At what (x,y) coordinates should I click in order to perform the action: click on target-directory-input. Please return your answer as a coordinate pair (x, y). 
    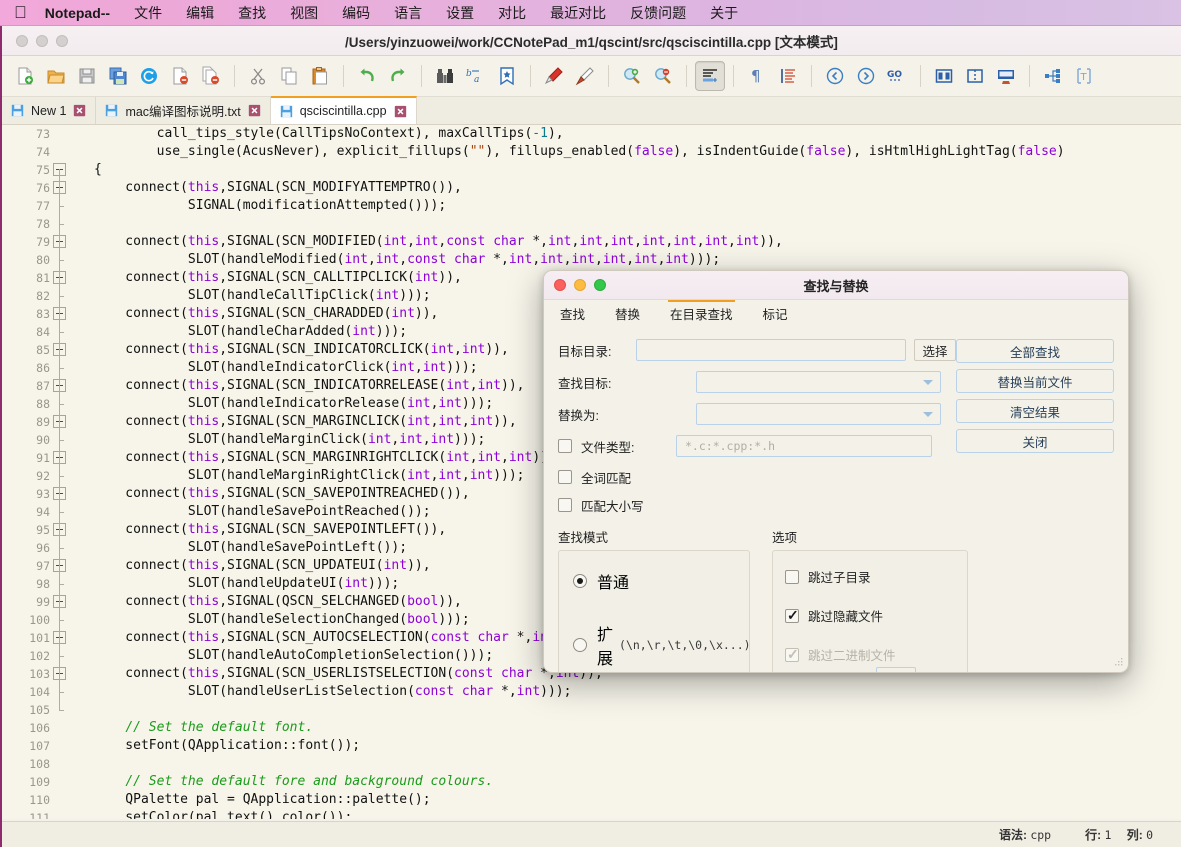
    Looking at the image, I should click on (771, 350).